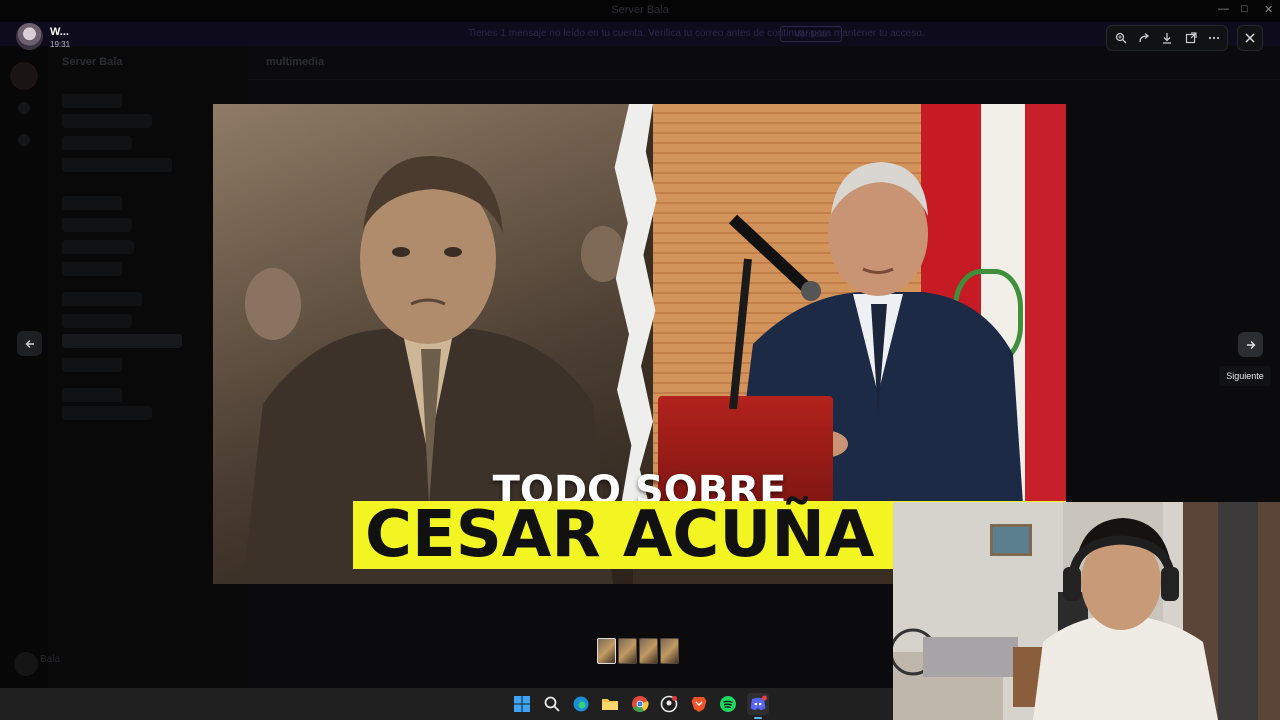 This screenshot has width=1280, height=720. What do you see at coordinates (1223, 9) in the screenshot?
I see `minimize-icon: —` at bounding box center [1223, 9].